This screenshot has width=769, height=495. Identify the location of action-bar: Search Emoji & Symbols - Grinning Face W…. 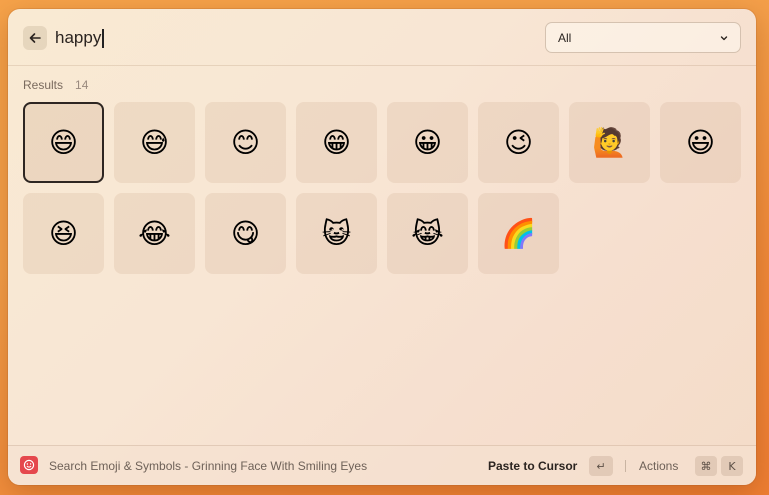
(382, 465).